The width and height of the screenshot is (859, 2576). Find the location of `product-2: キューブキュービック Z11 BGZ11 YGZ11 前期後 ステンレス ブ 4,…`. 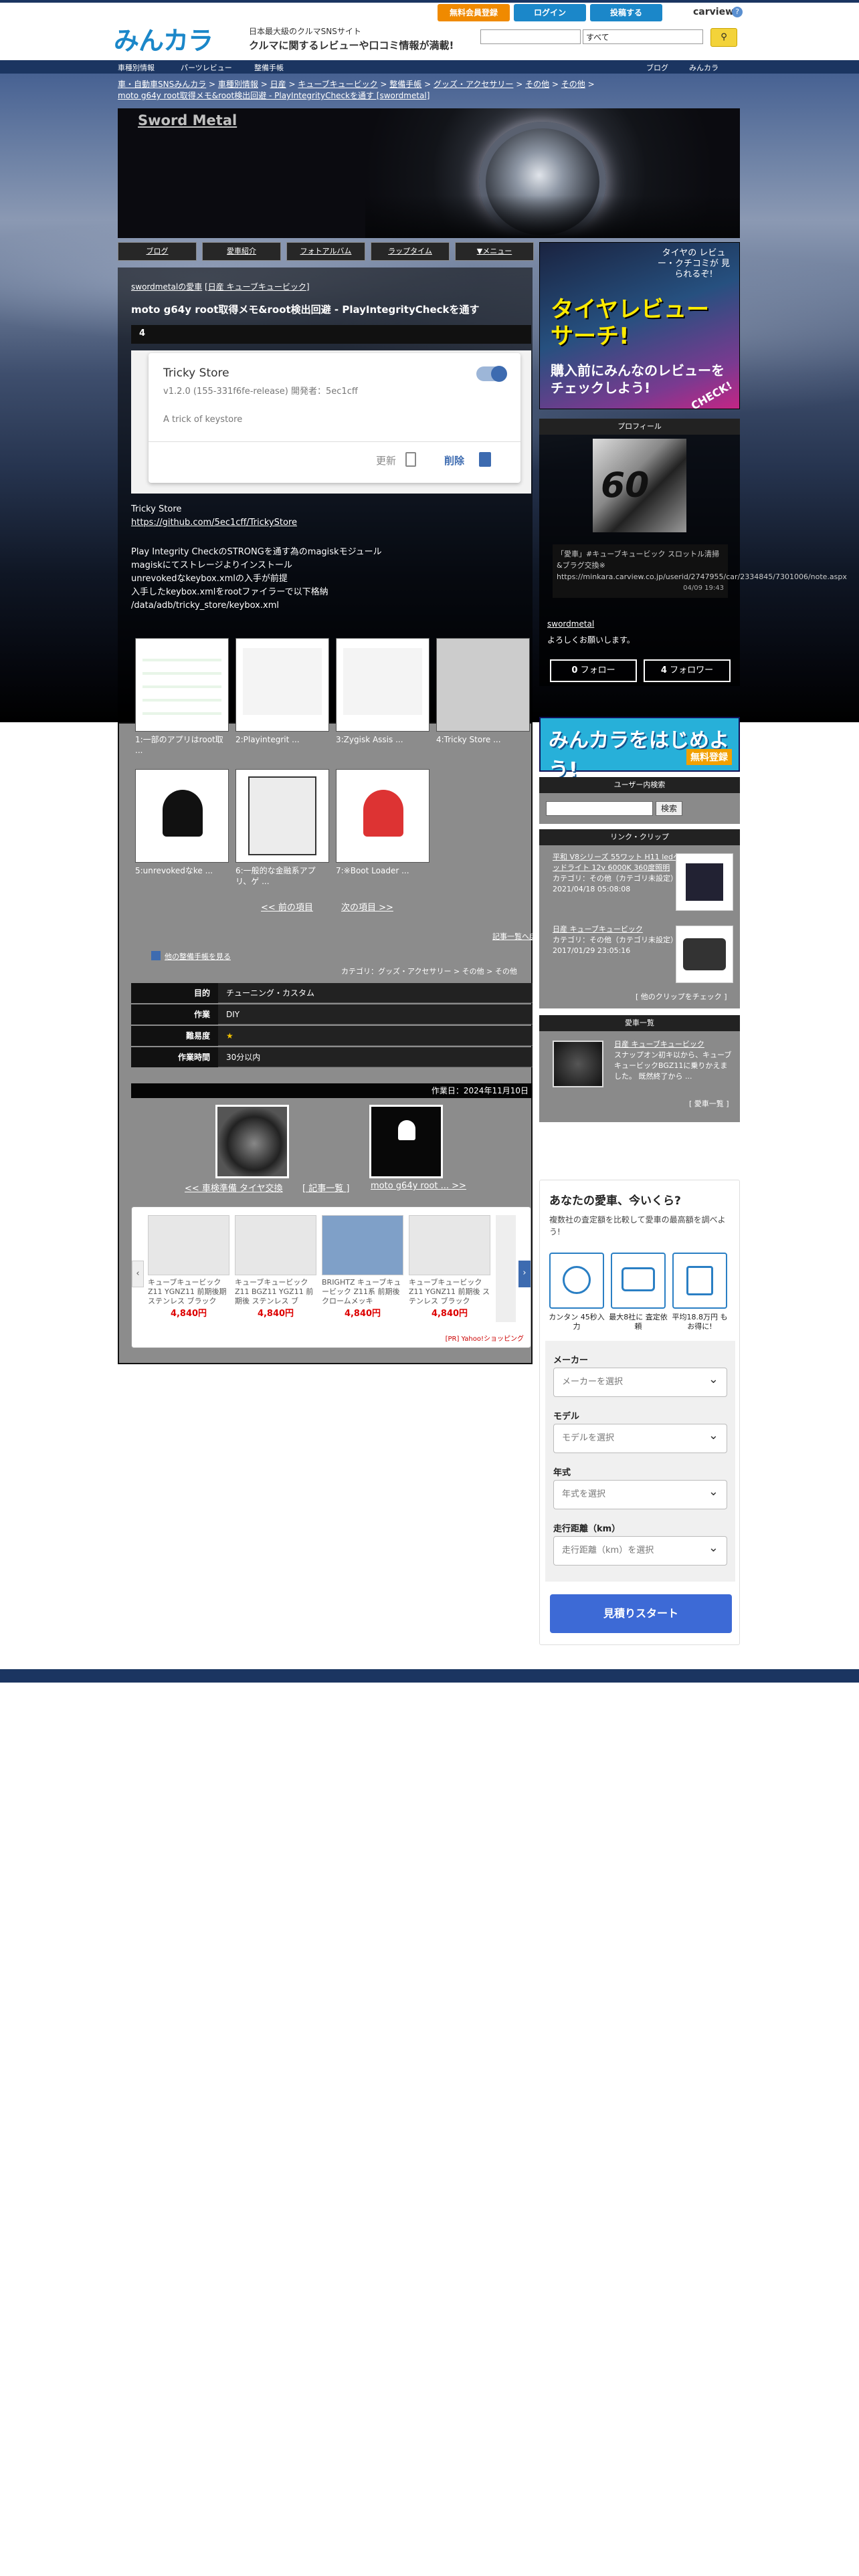

product-2: キューブキュービック Z11 BGZ11 YGZ11 前期後 ステンレス ブ 4,… is located at coordinates (275, 1268).